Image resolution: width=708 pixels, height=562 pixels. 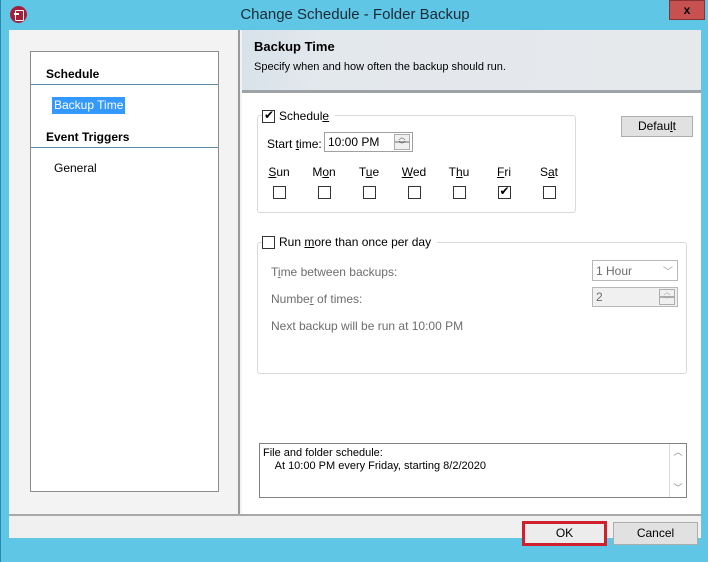 What do you see at coordinates (635, 270) in the screenshot?
I see `time-between-backups-select: 1 Hour ﹀` at bounding box center [635, 270].